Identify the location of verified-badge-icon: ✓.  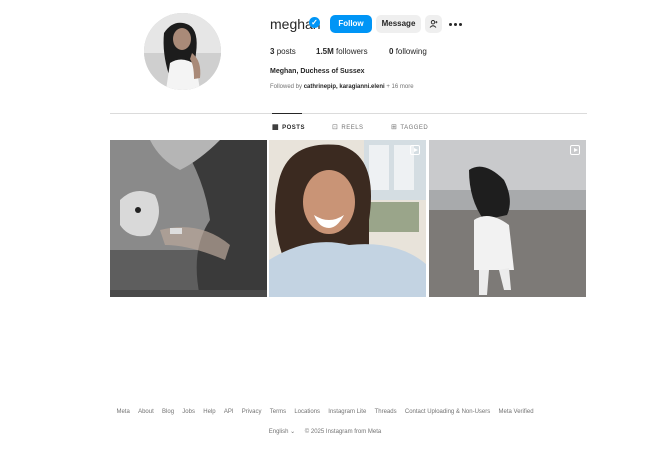
(314, 22).